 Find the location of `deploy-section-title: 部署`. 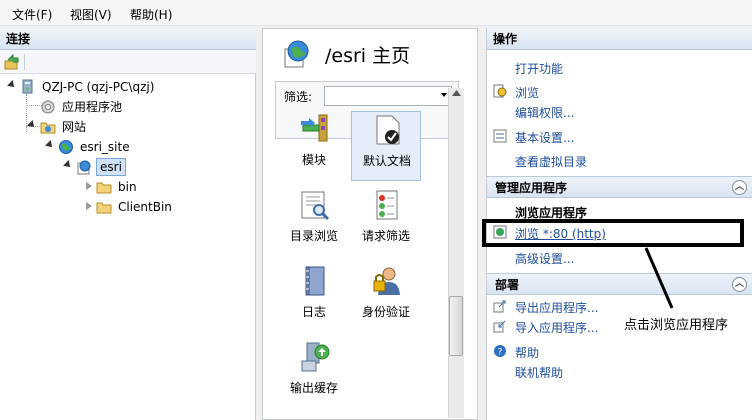

deploy-section-title: 部署 is located at coordinates (507, 285).